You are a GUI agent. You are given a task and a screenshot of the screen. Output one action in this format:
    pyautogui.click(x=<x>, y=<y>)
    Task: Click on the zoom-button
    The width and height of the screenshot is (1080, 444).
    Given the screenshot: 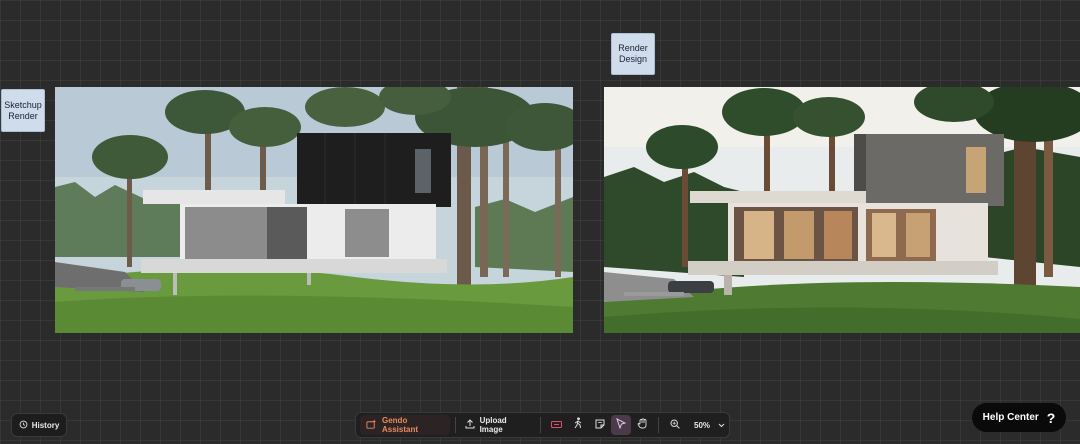 What is the action you would take?
    pyautogui.click(x=675, y=425)
    